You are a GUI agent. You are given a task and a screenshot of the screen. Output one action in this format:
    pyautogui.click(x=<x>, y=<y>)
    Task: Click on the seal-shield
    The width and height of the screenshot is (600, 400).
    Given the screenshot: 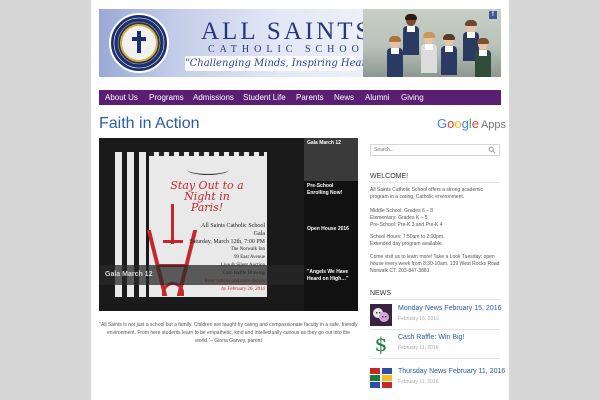 What is the action you would take?
    pyautogui.click(x=139, y=43)
    